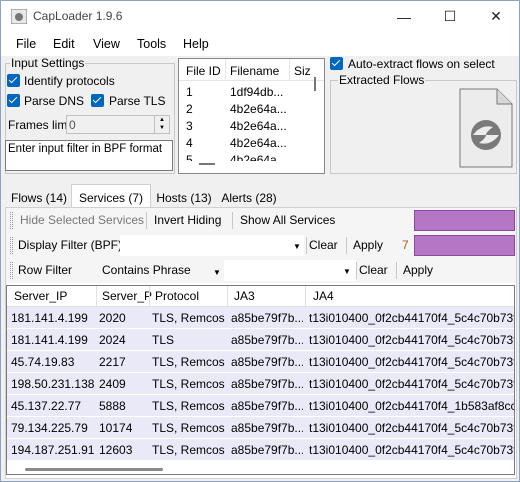 The height and width of the screenshot is (482, 520). What do you see at coordinates (146, 270) in the screenshot?
I see `row-filter-mode-value: Contains Phrase` at bounding box center [146, 270].